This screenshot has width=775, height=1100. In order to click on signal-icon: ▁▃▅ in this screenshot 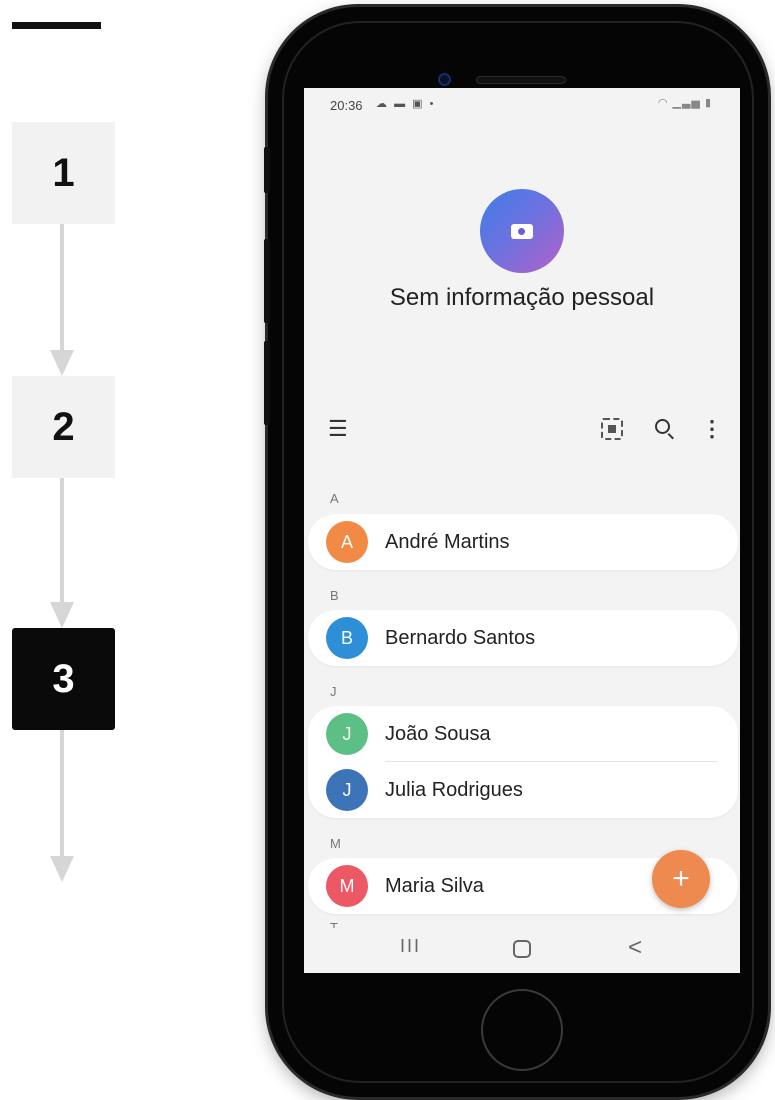, I will do `click(686, 103)`.